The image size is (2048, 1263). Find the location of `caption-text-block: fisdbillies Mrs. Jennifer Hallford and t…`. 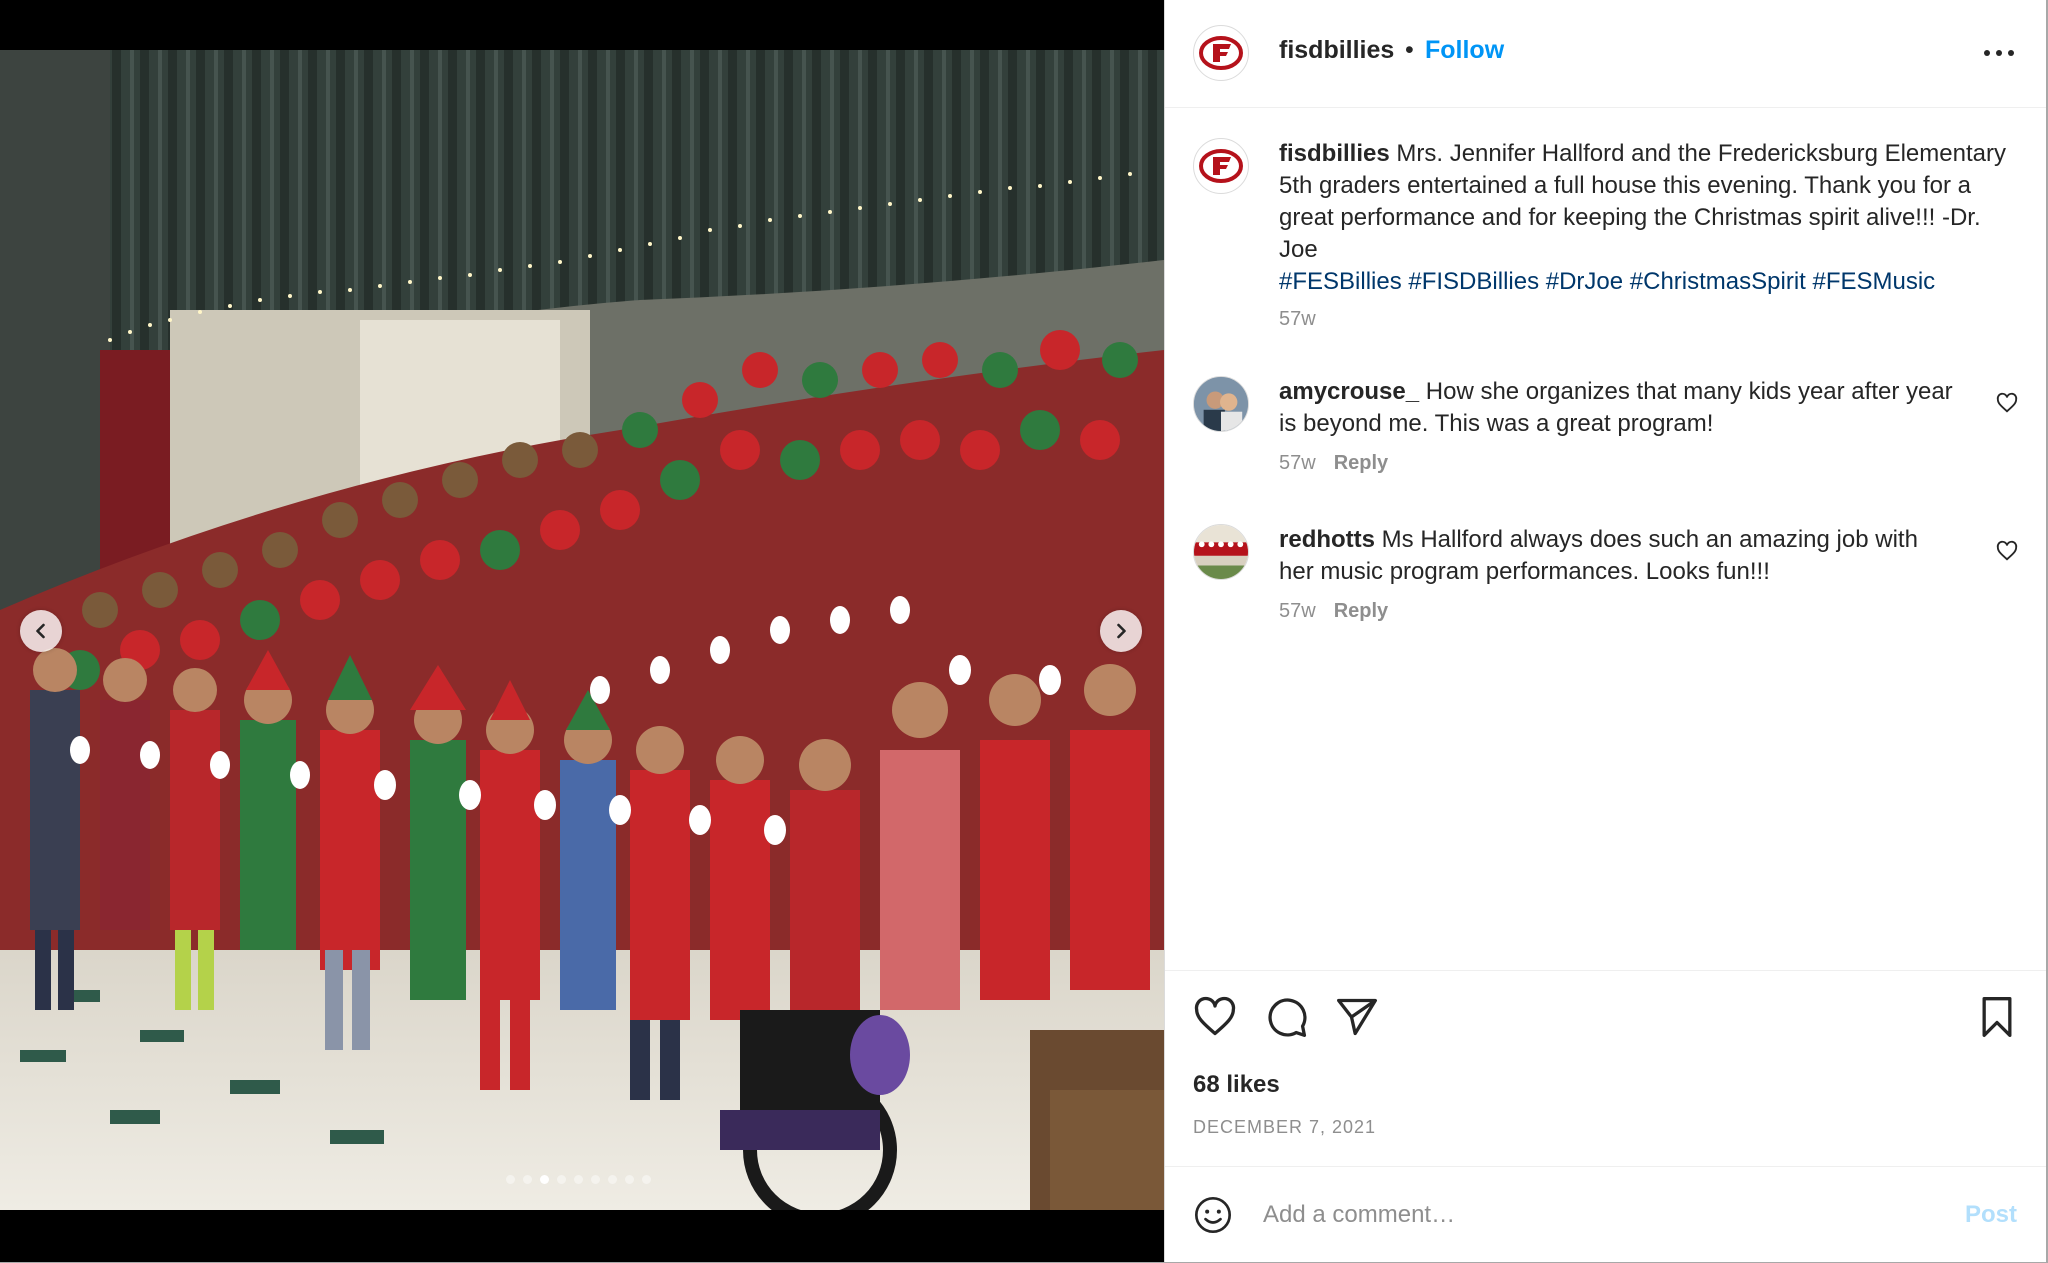

caption-text-block: fisdbillies Mrs. Jennifer Hallford and t… is located at coordinates (1648, 218).